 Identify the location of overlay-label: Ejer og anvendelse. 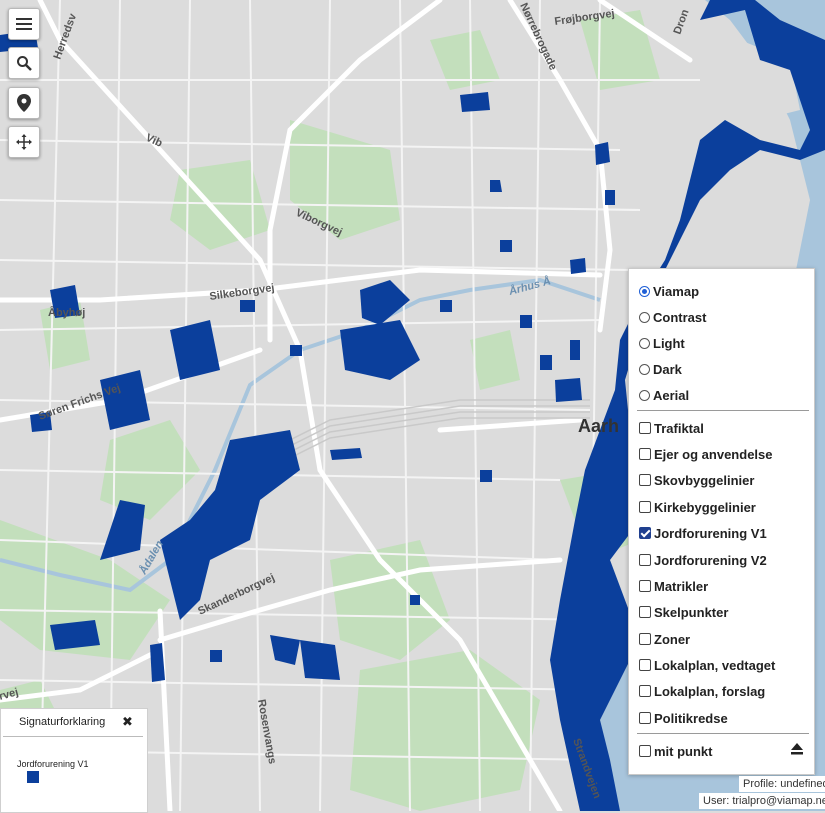
(713, 454).